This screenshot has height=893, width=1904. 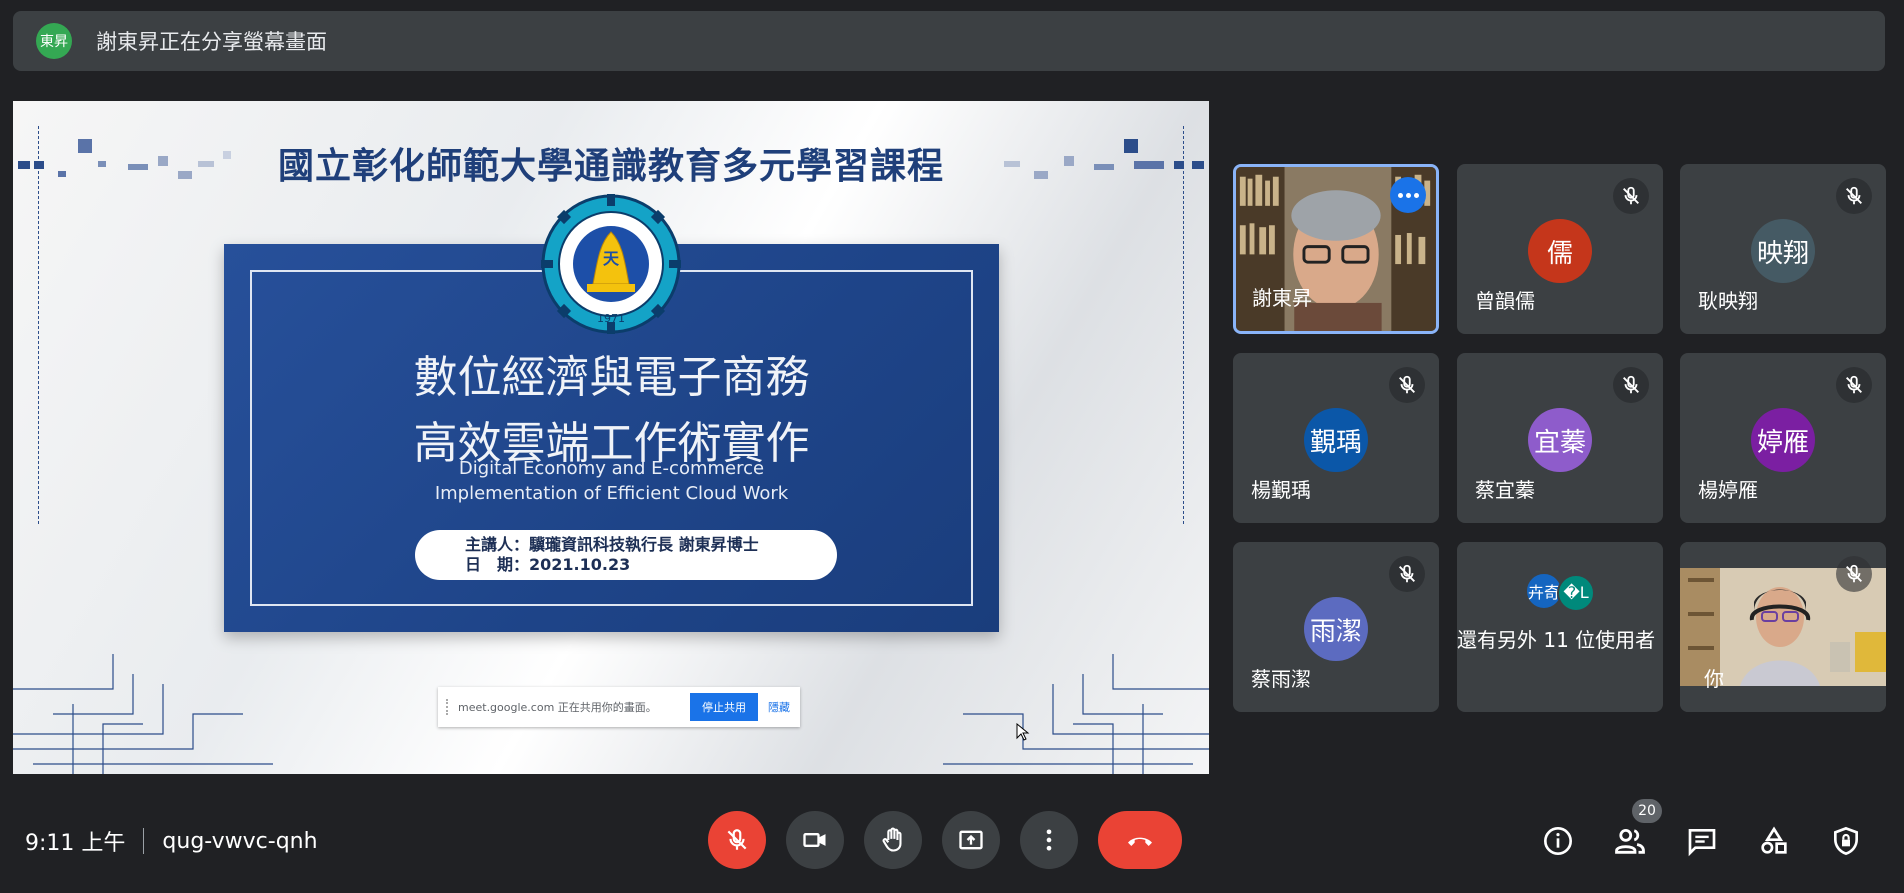 I want to click on slide-main-title-line1: 數位經濟與電子商務, so click(x=611, y=377).